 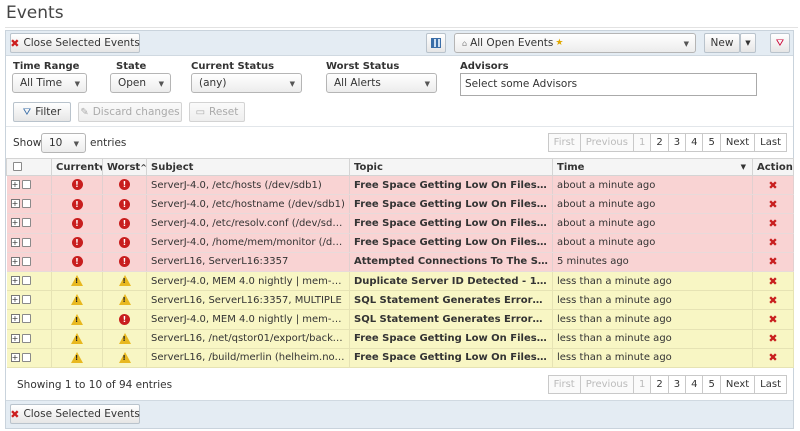 What do you see at coordinates (748, 43) in the screenshot?
I see `new-dropdown-button: ▼` at bounding box center [748, 43].